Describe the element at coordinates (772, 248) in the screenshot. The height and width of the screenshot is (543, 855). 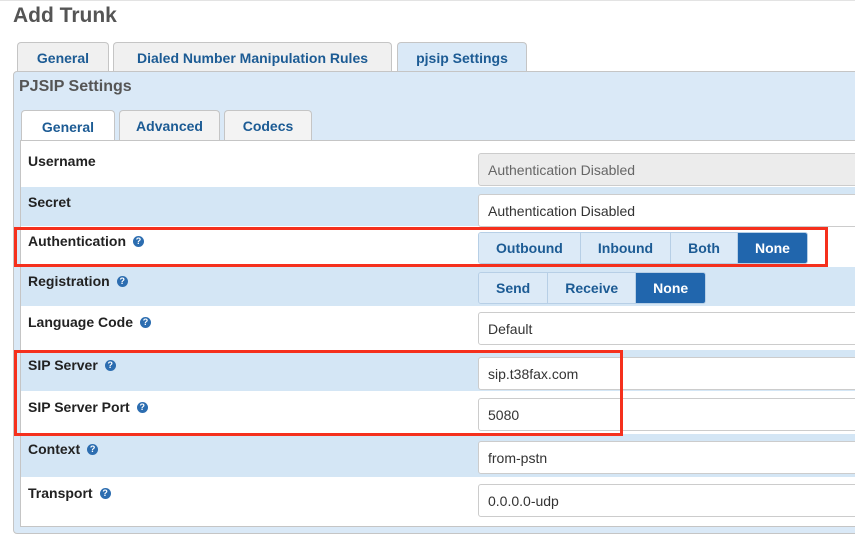
I see `authentication-none-button: None` at that location.